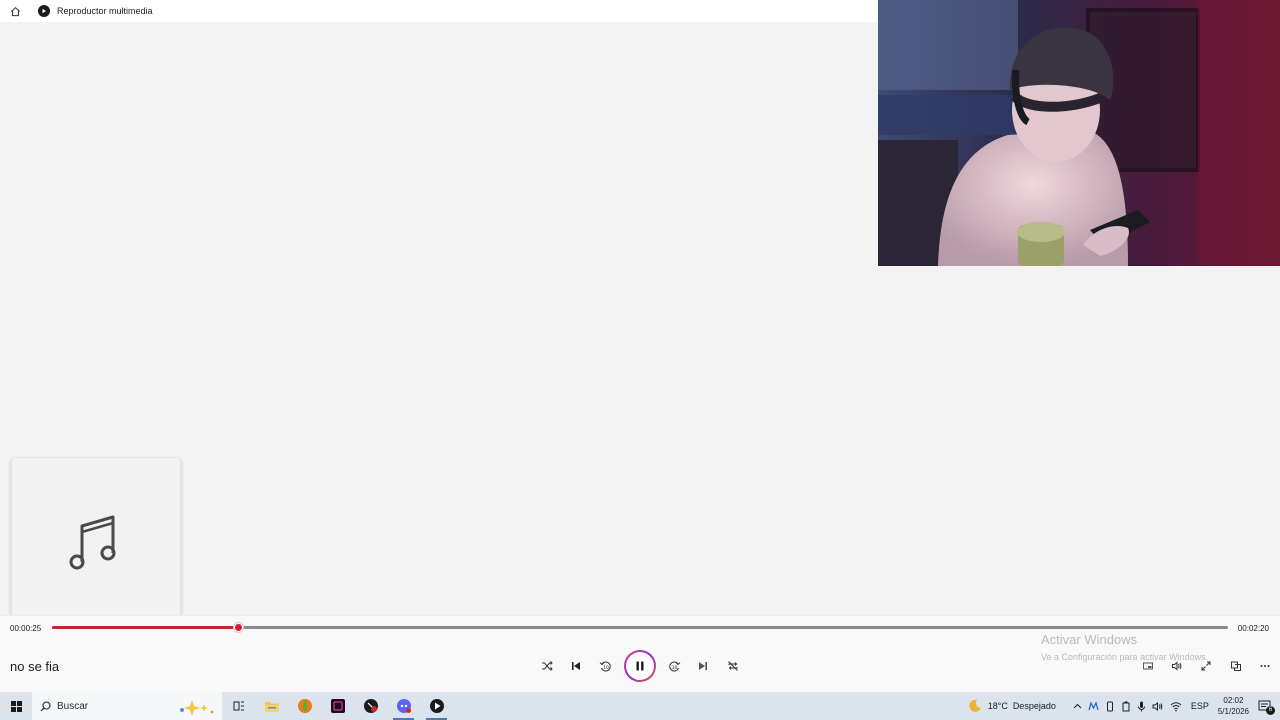  Describe the element at coordinates (16, 706) in the screenshot. I see `windows-start-icon` at that location.